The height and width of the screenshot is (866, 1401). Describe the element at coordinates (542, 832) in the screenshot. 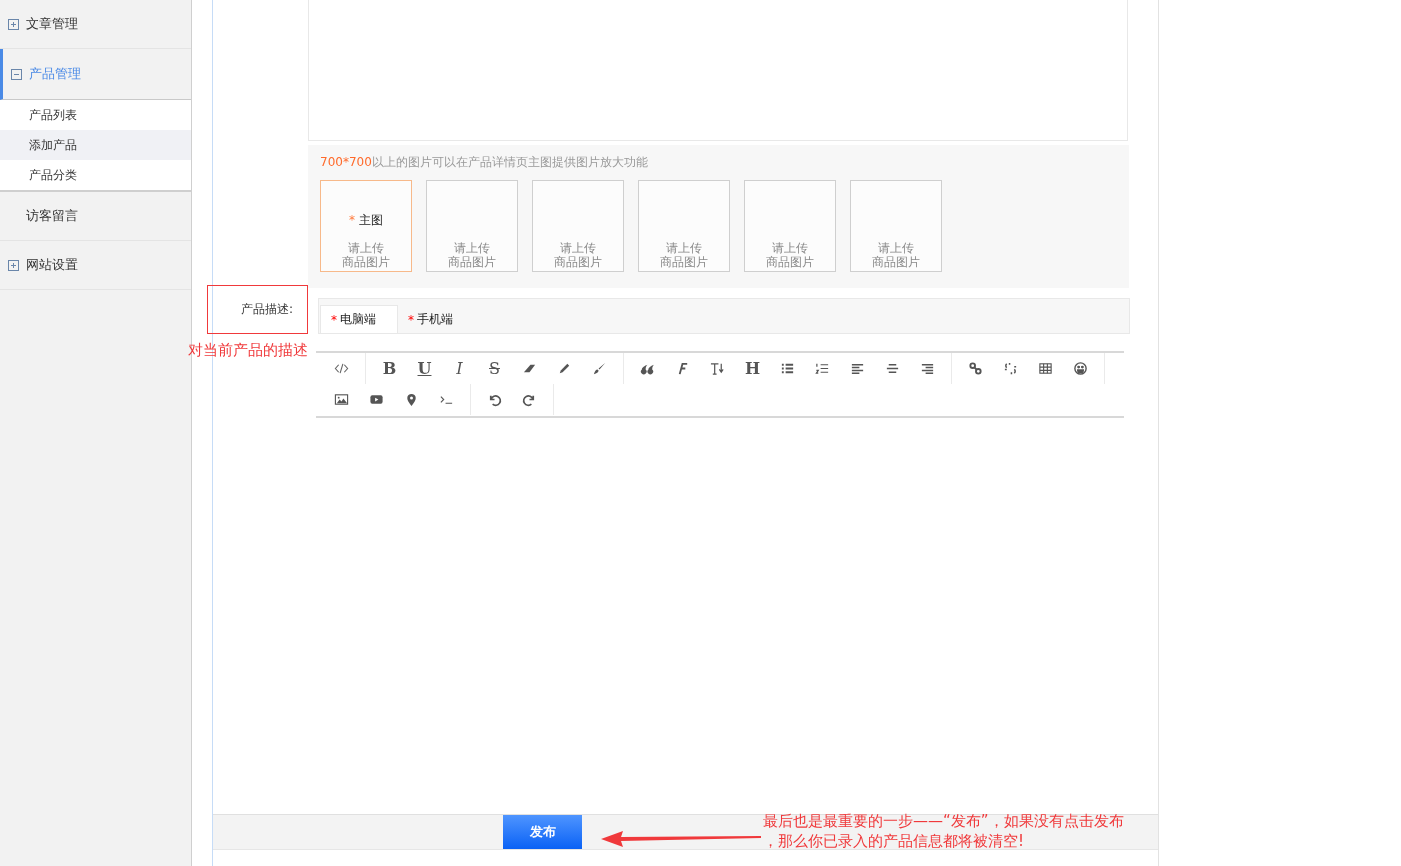

I see `publish-button: 发布` at that location.